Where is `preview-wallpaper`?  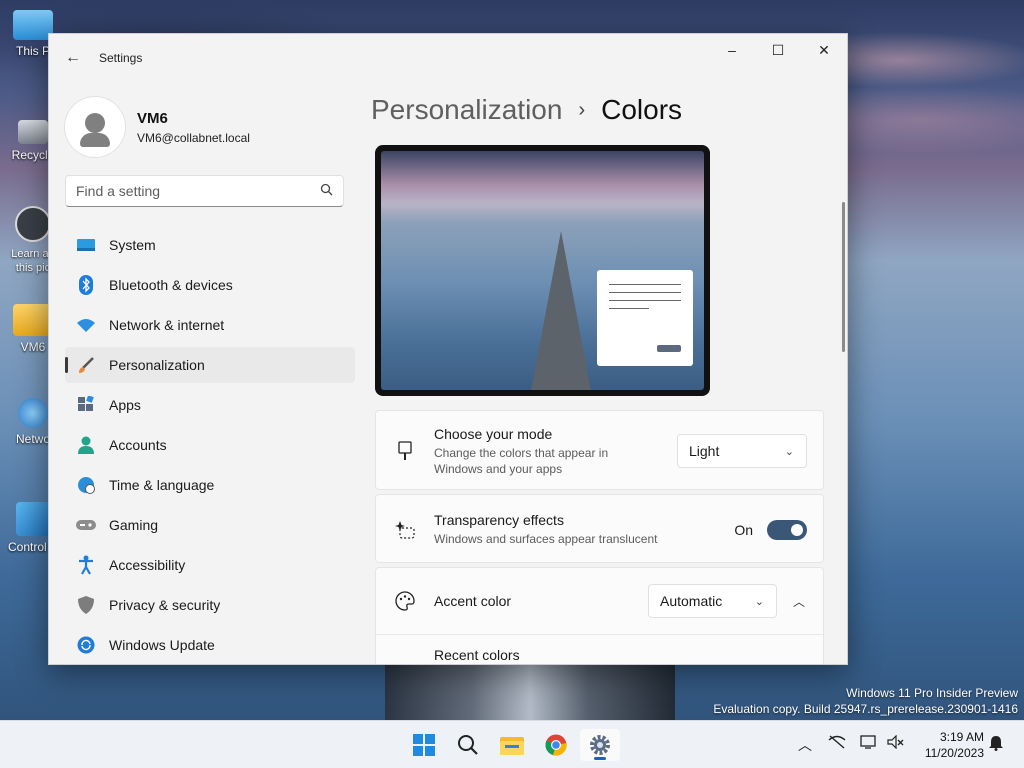
preview-wallpaper is located at coordinates (542, 270).